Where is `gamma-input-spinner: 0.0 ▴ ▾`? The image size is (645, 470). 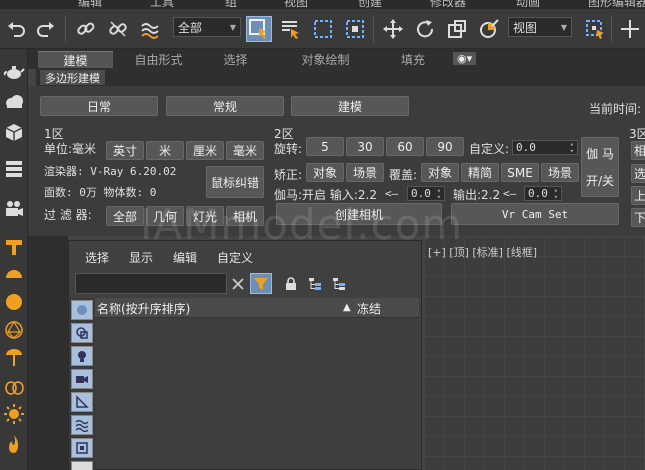
gamma-input-spinner: 0.0 ▴ ▾ is located at coordinates (426, 193).